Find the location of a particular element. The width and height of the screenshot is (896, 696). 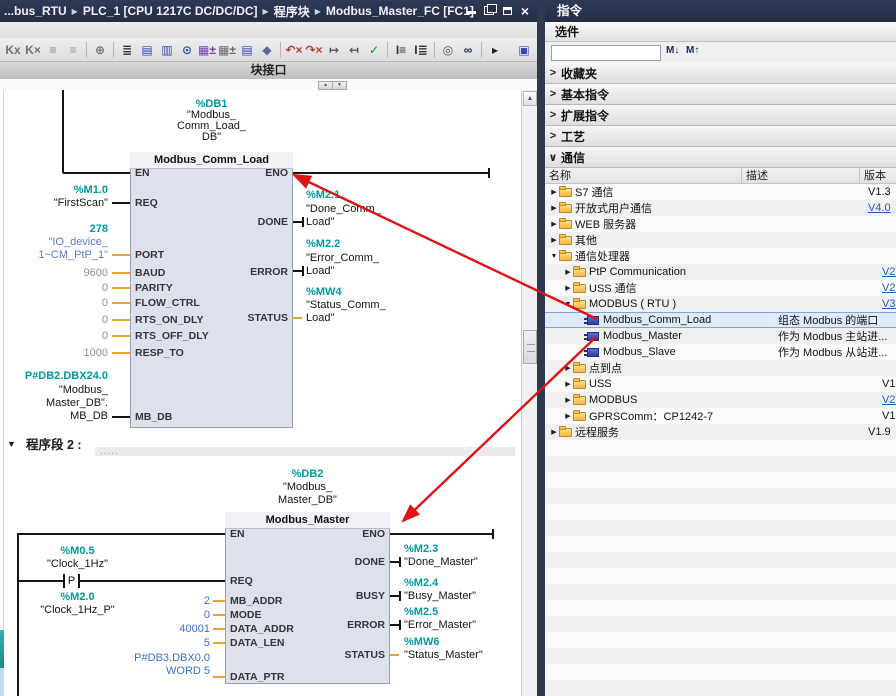

update-block-calls-icon: ↦ is located at coordinates (334, 49).